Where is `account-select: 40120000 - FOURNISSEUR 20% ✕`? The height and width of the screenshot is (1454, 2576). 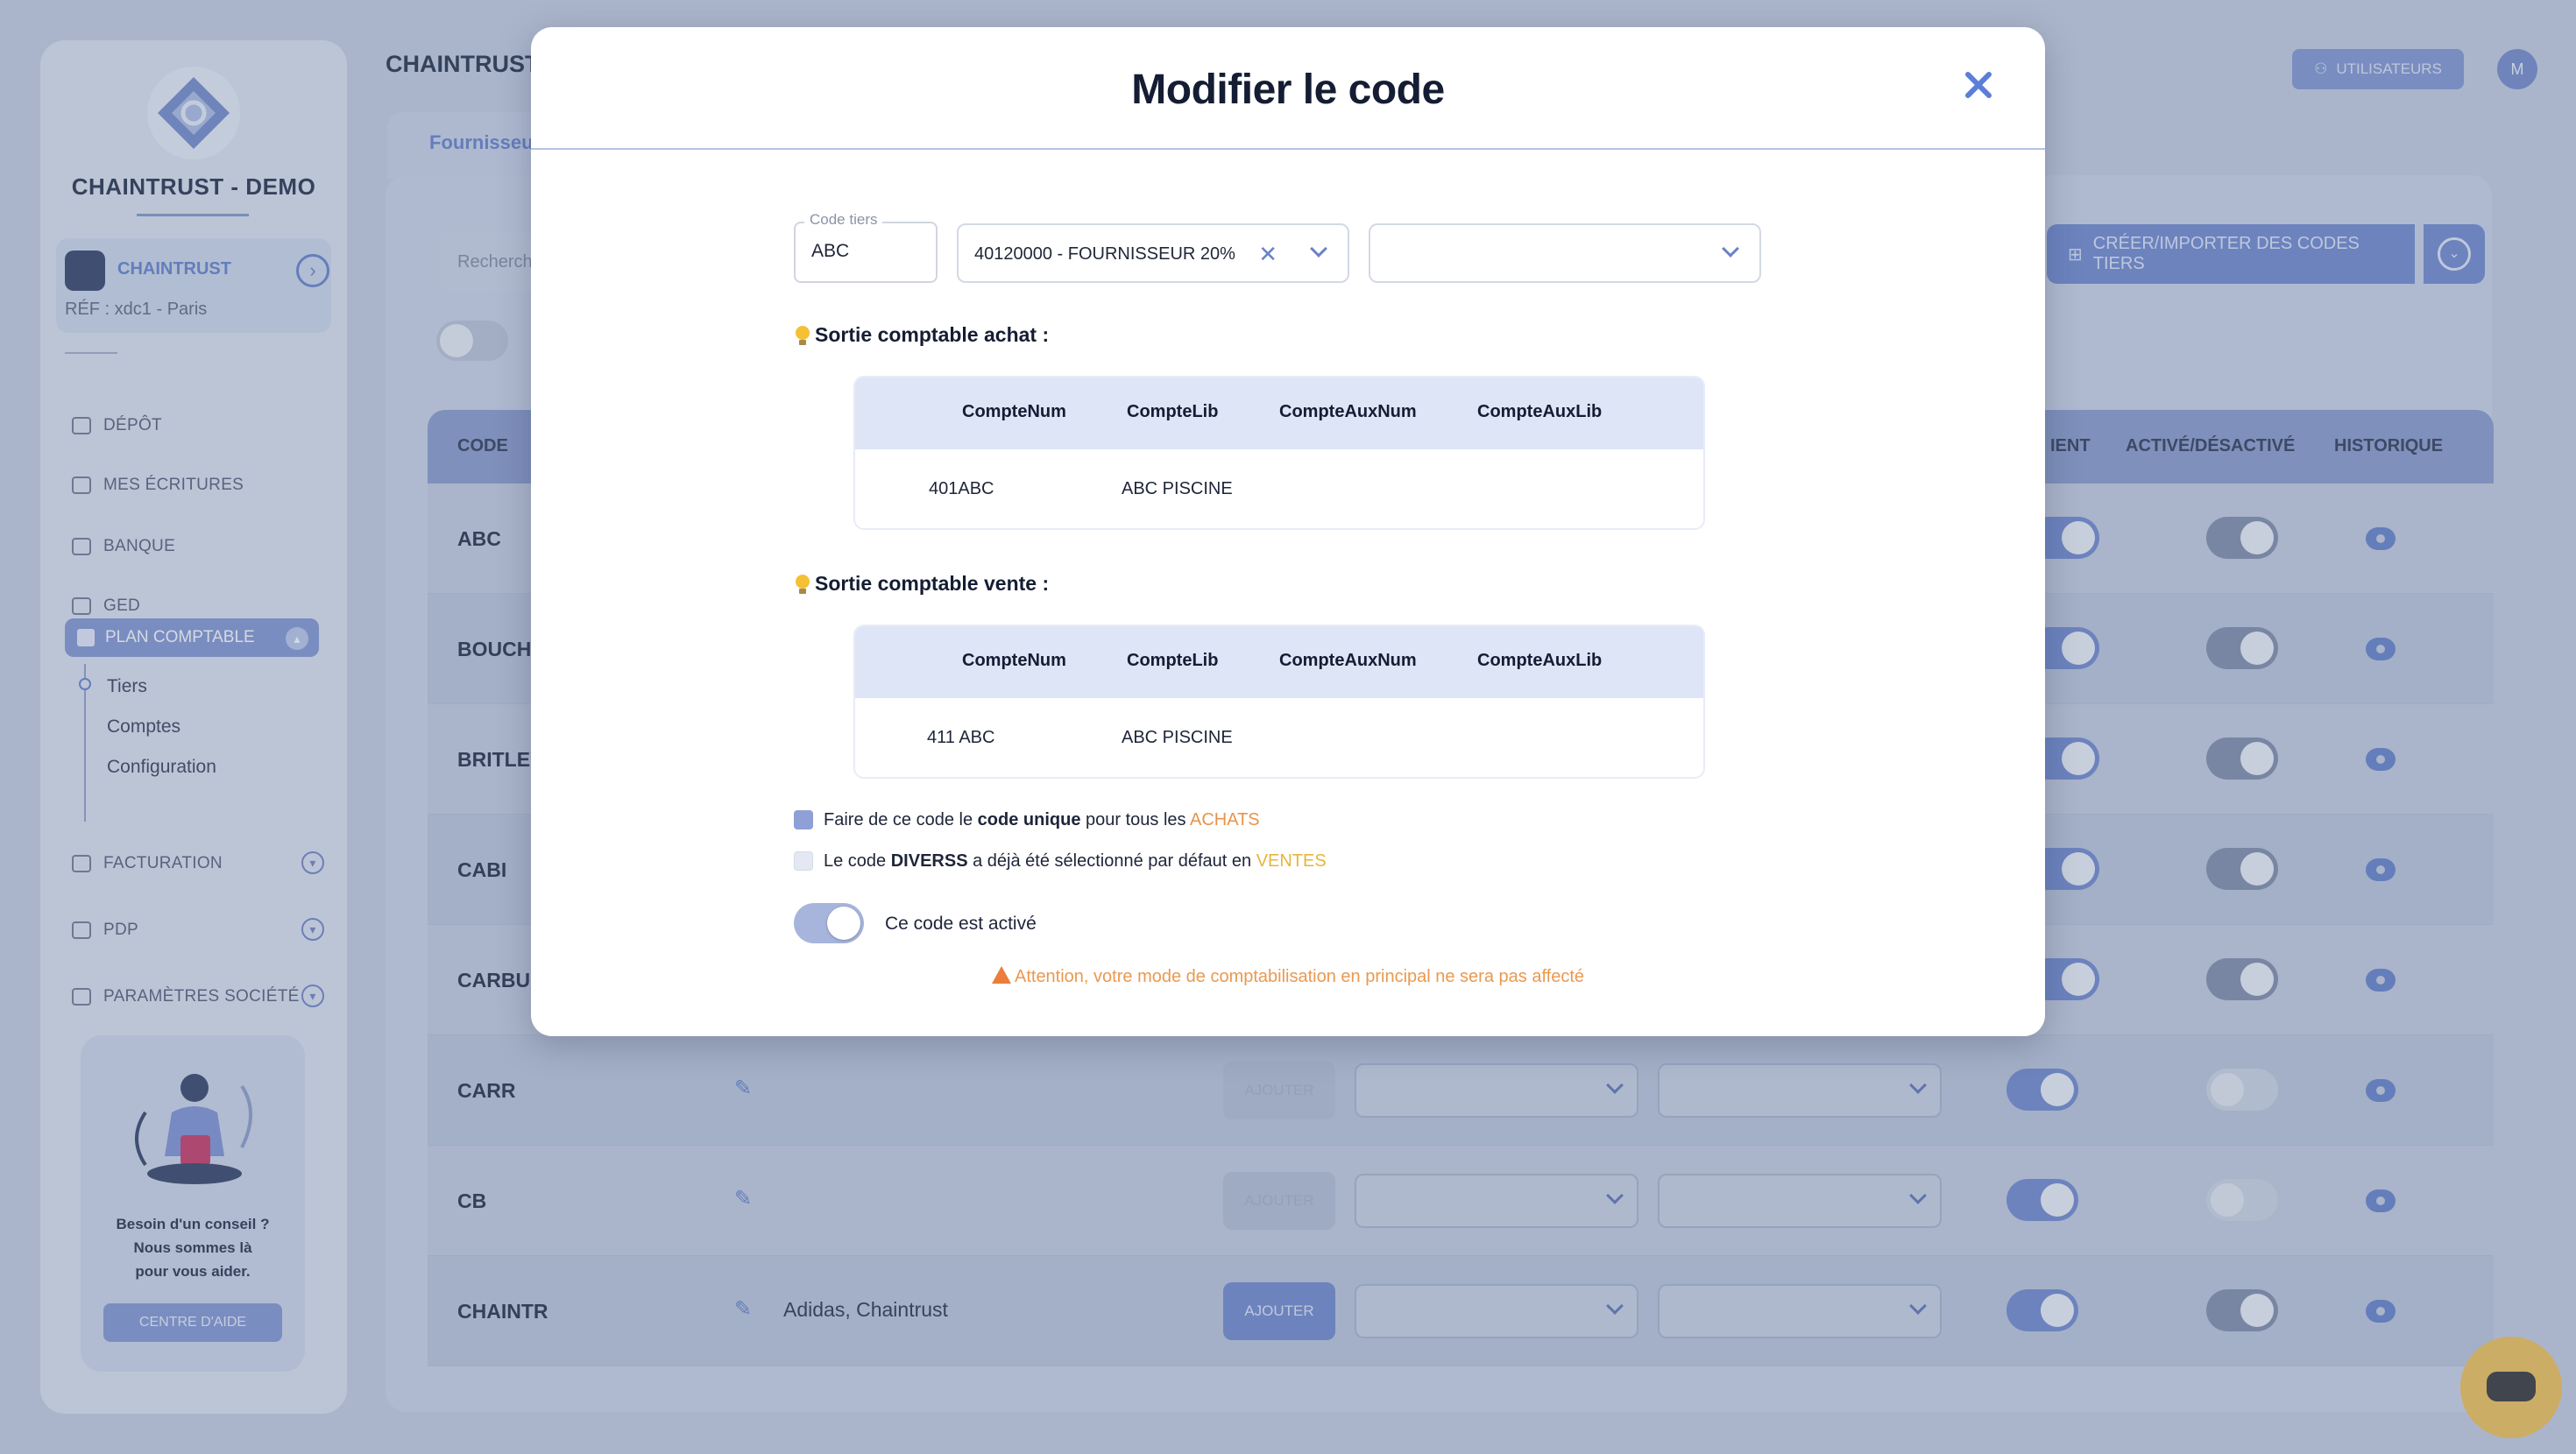 account-select: 40120000 - FOURNISSEUR 20% ✕ is located at coordinates (1153, 253).